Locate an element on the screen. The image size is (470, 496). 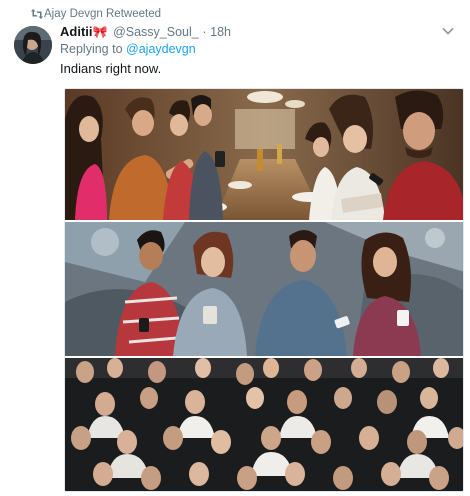
author-name: Aditii is located at coordinates (76, 31).